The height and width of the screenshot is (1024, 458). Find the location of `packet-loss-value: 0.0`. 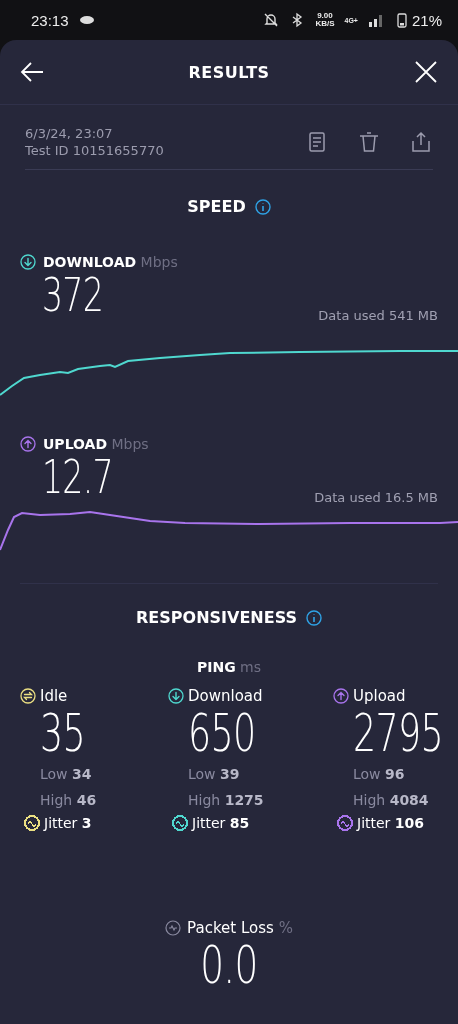

packet-loss-value: 0.0 is located at coordinates (229, 965).